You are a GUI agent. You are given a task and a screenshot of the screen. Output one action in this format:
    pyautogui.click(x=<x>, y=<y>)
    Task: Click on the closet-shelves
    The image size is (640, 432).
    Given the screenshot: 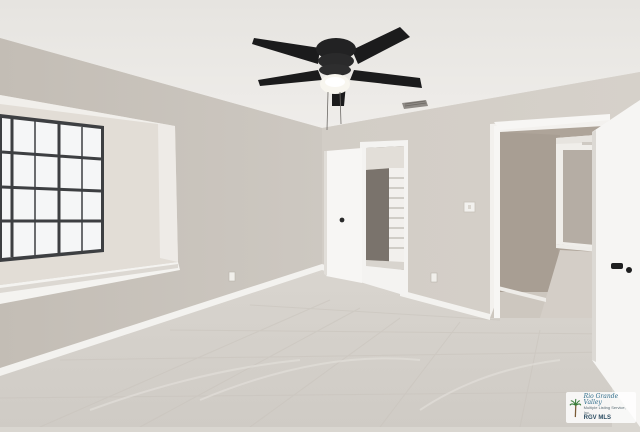 What is the action you would take?
    pyautogui.click(x=396, y=218)
    